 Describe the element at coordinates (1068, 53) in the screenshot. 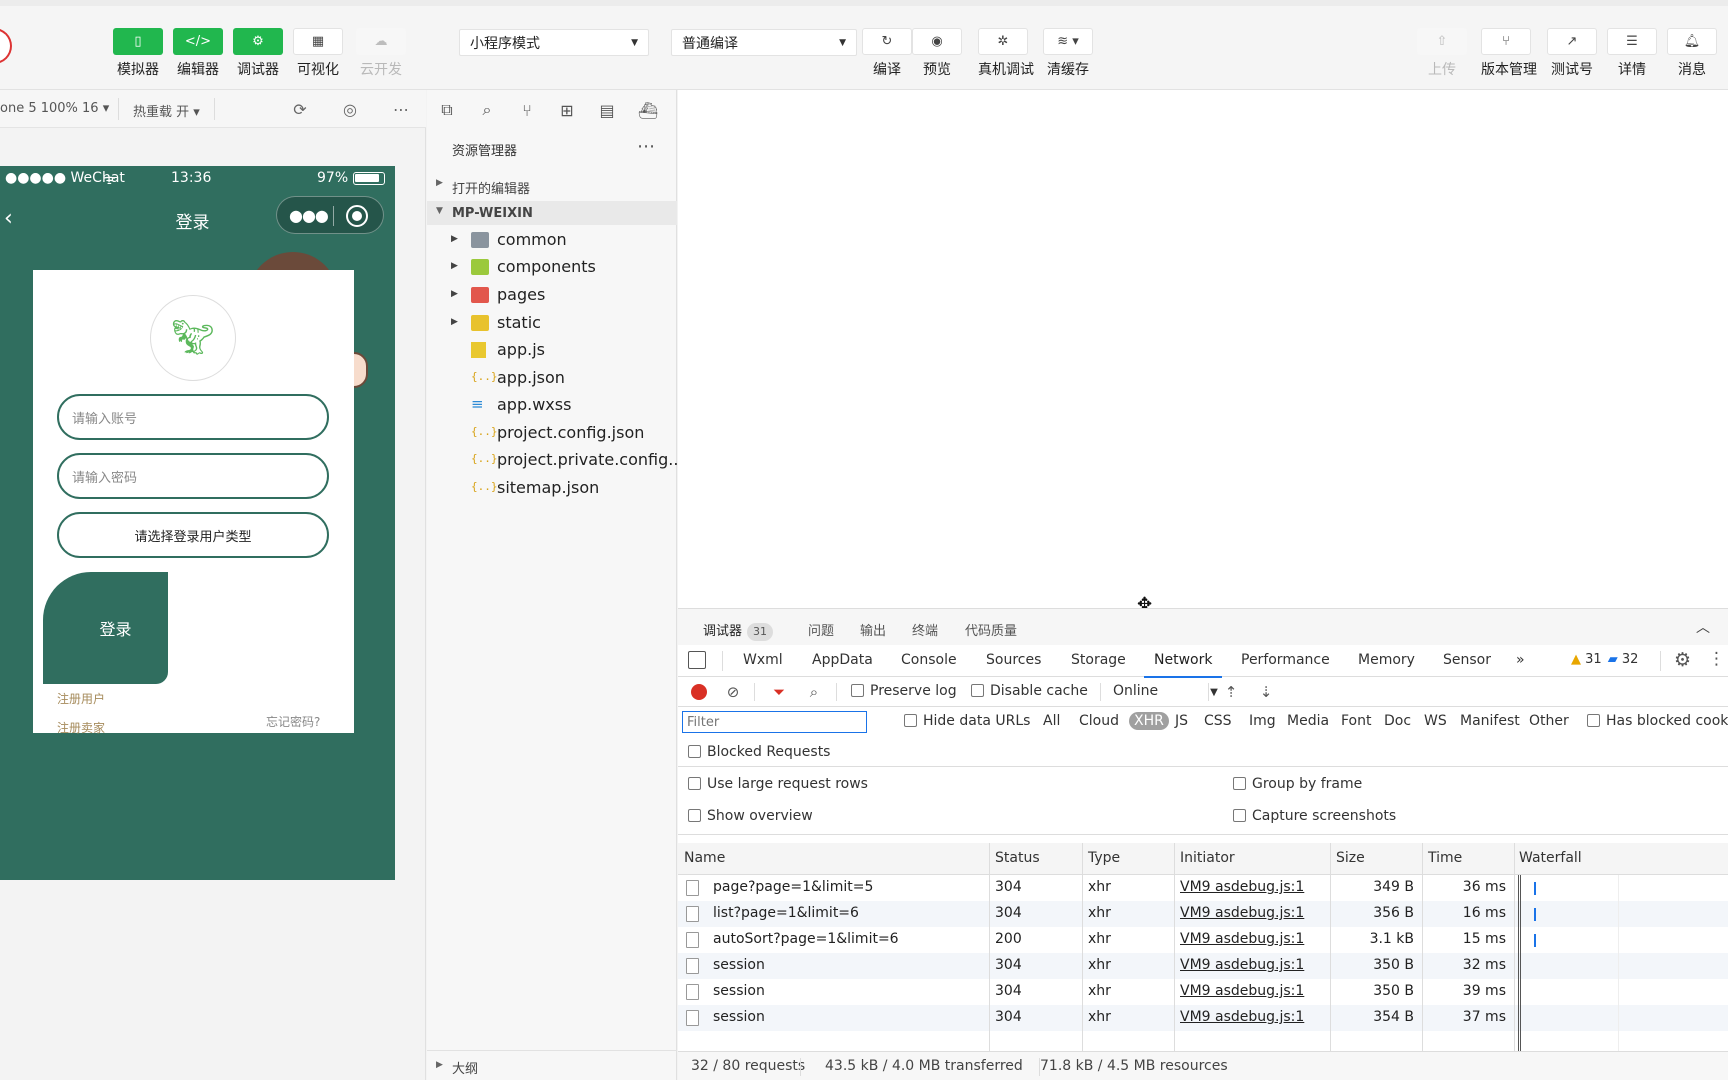

I see `clear-cache-button: ≋ ▾ 清缓存` at that location.